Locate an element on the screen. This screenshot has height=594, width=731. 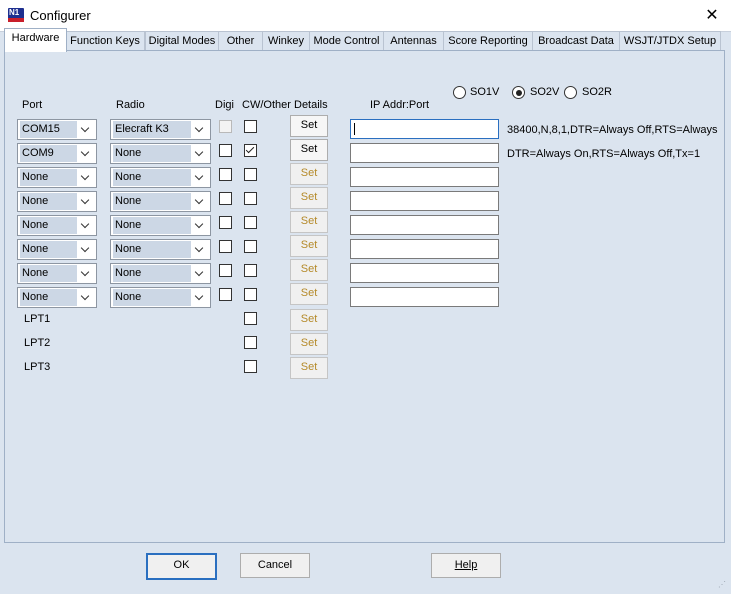
tab-mode-control: Mode Control is located at coordinates (346, 41).